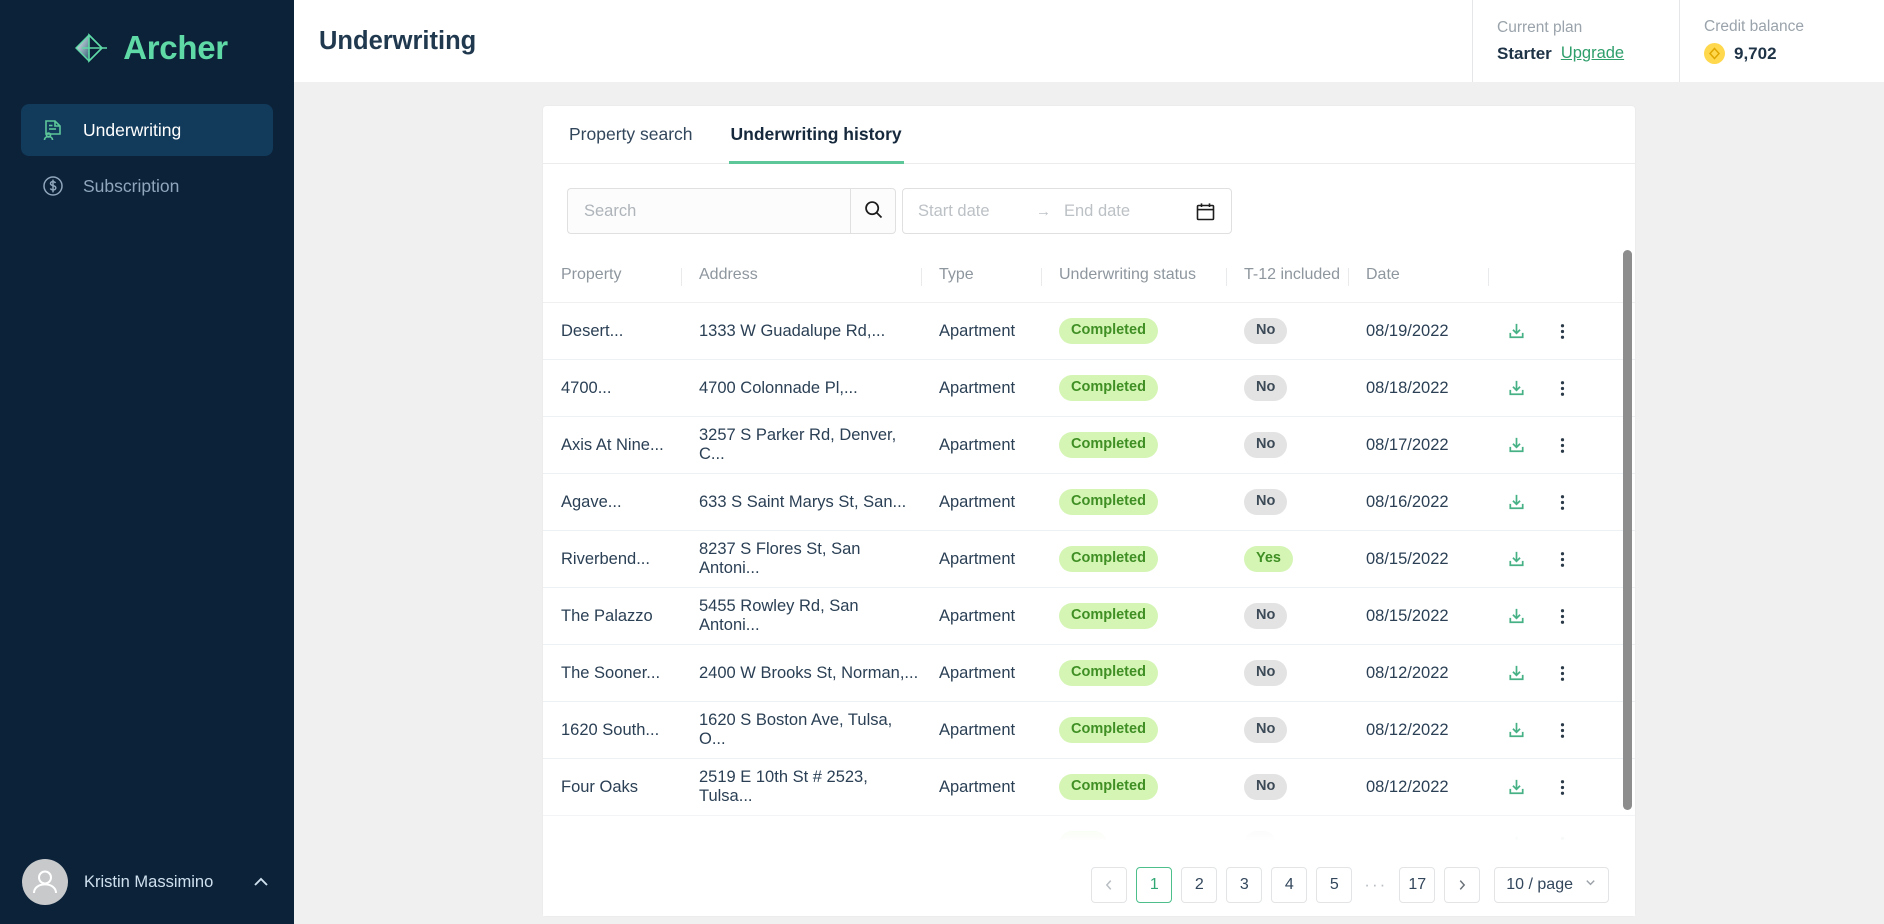  I want to click on cell-property, so click(612, 834).